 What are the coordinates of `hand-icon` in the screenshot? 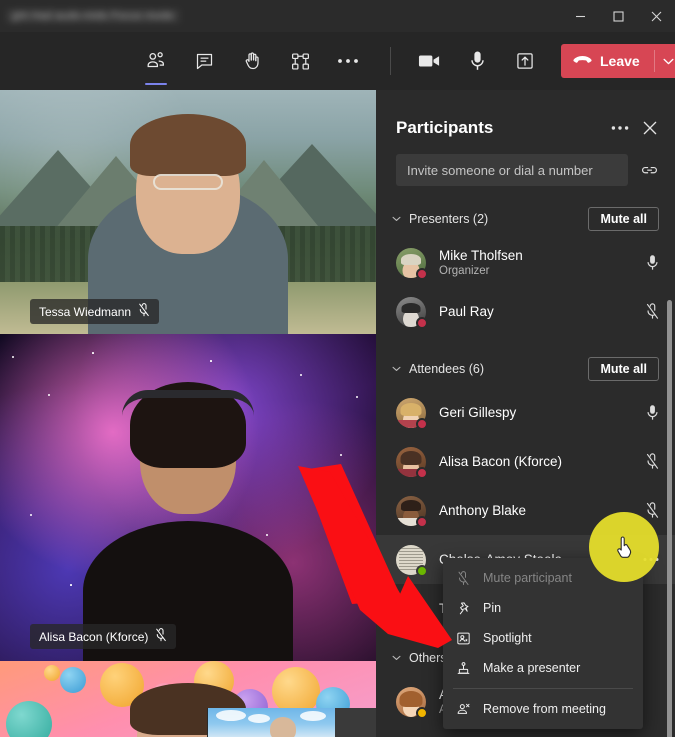 It's located at (252, 61).